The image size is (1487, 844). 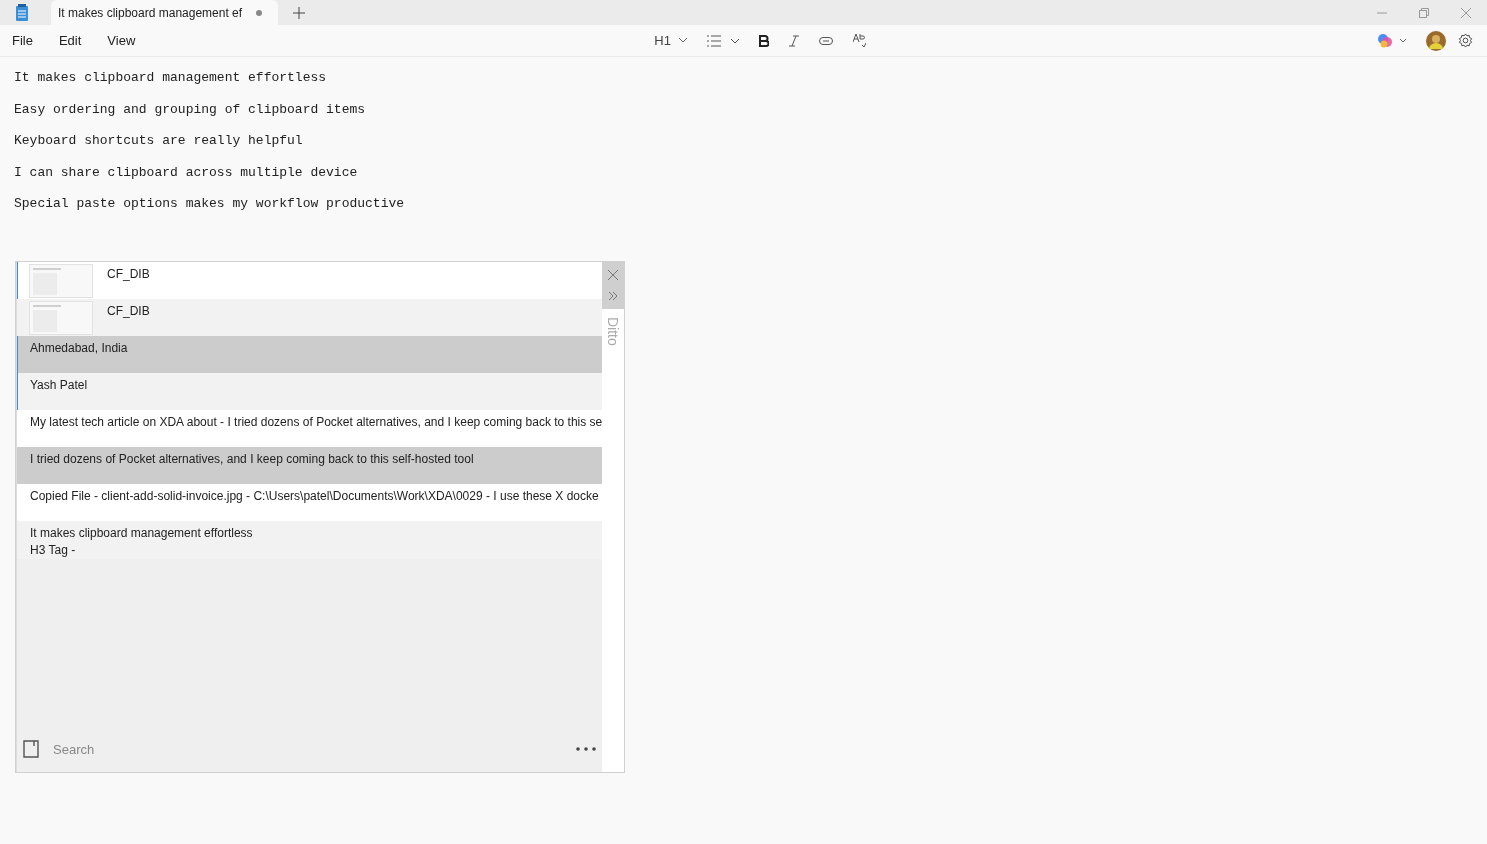 What do you see at coordinates (1393, 40) in the screenshot?
I see `copilot-icon` at bounding box center [1393, 40].